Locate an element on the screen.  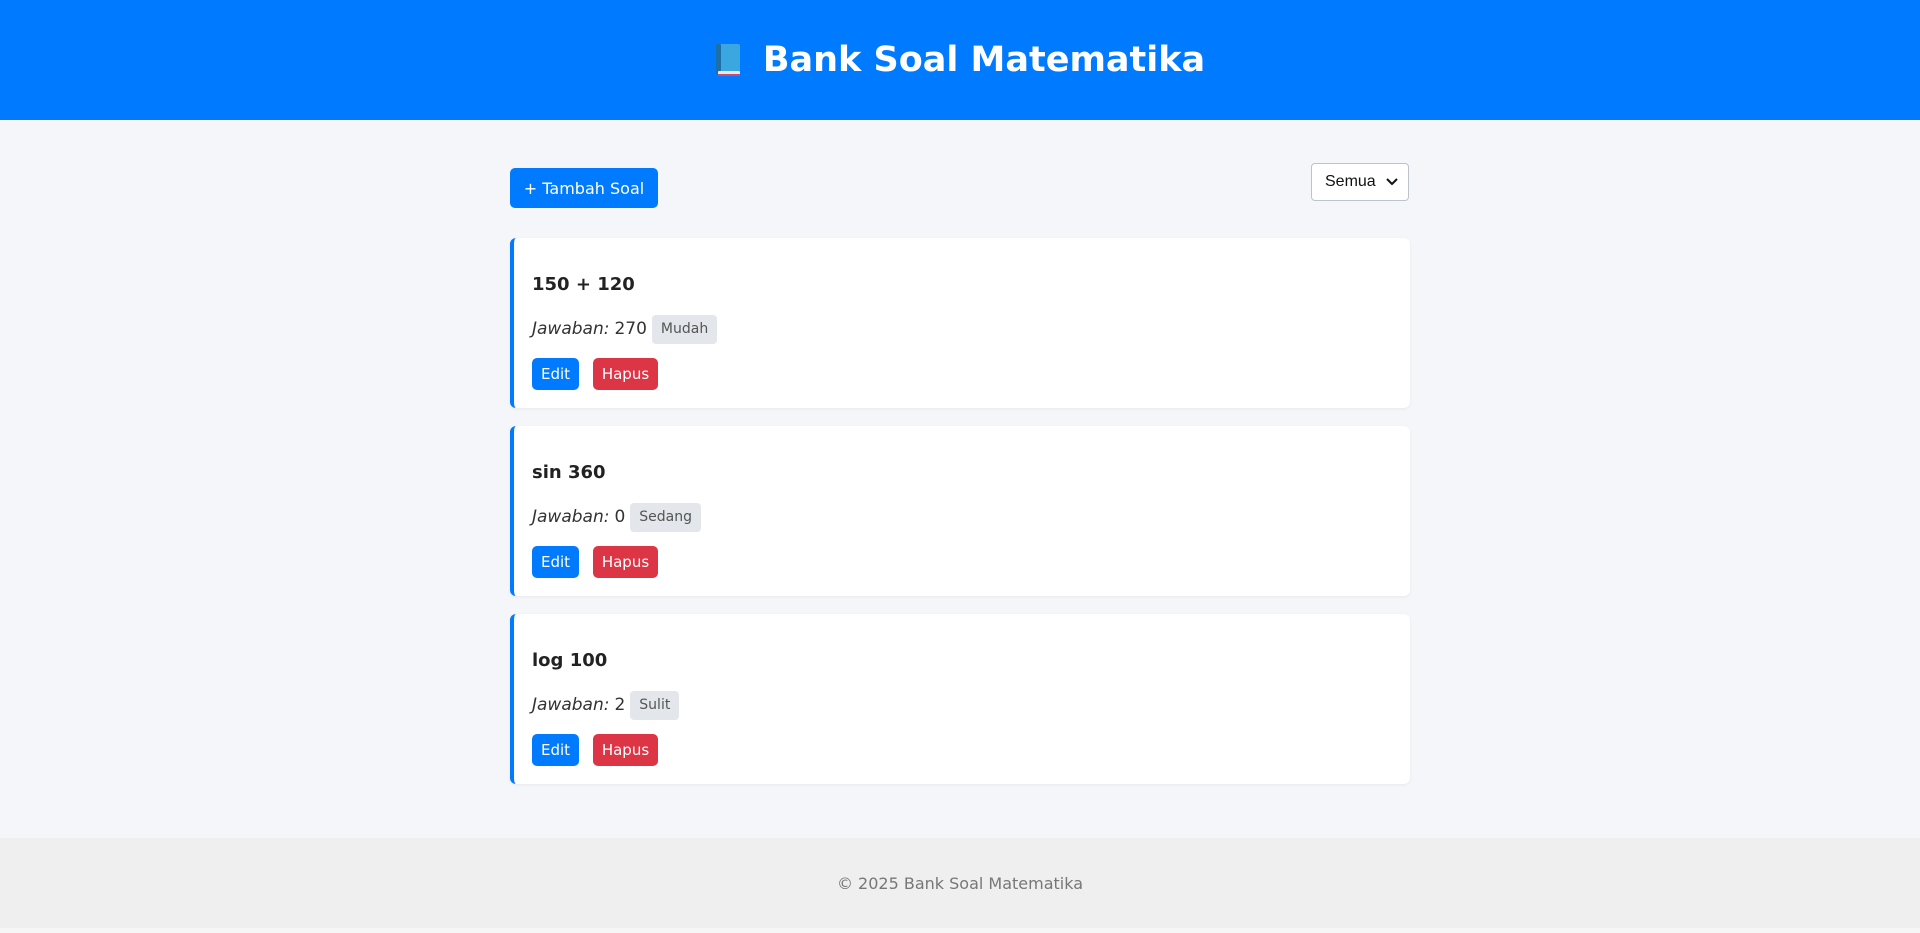
question-text: 150 + 120 is located at coordinates (583, 284).